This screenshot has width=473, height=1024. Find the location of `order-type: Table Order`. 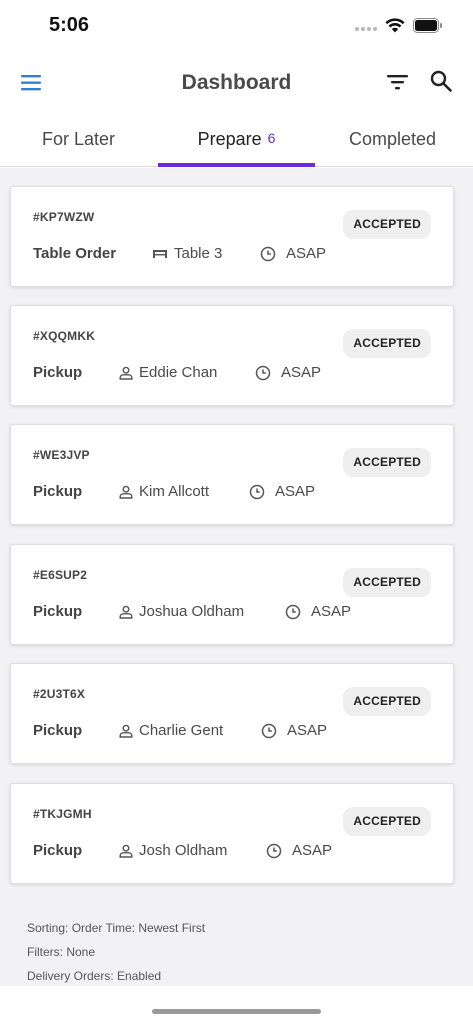

order-type: Table Order is located at coordinates (75, 253).